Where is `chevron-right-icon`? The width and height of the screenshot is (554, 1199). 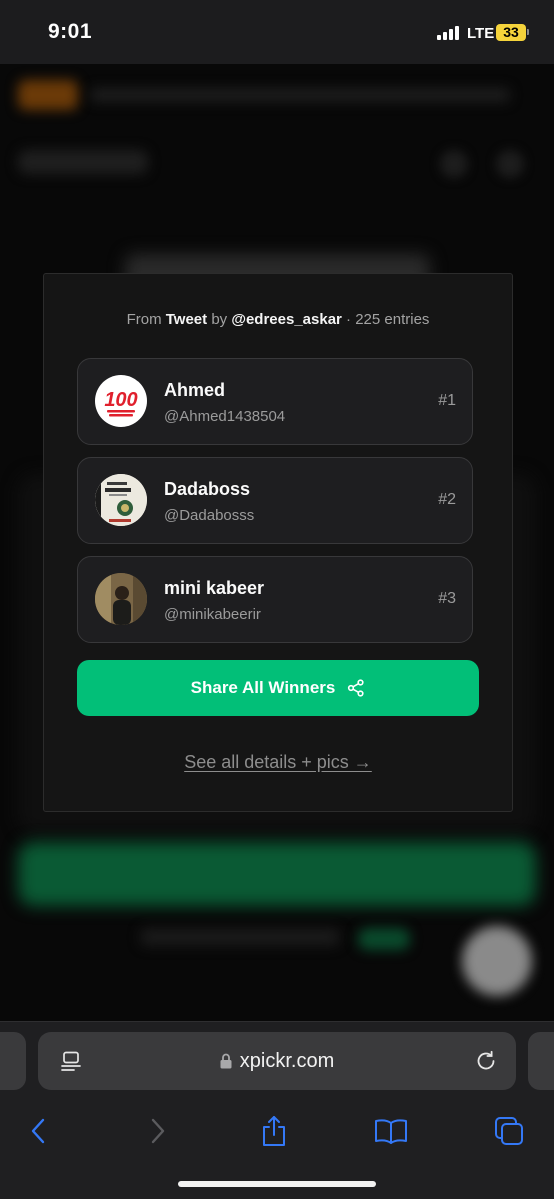 chevron-right-icon is located at coordinates (158, 1131).